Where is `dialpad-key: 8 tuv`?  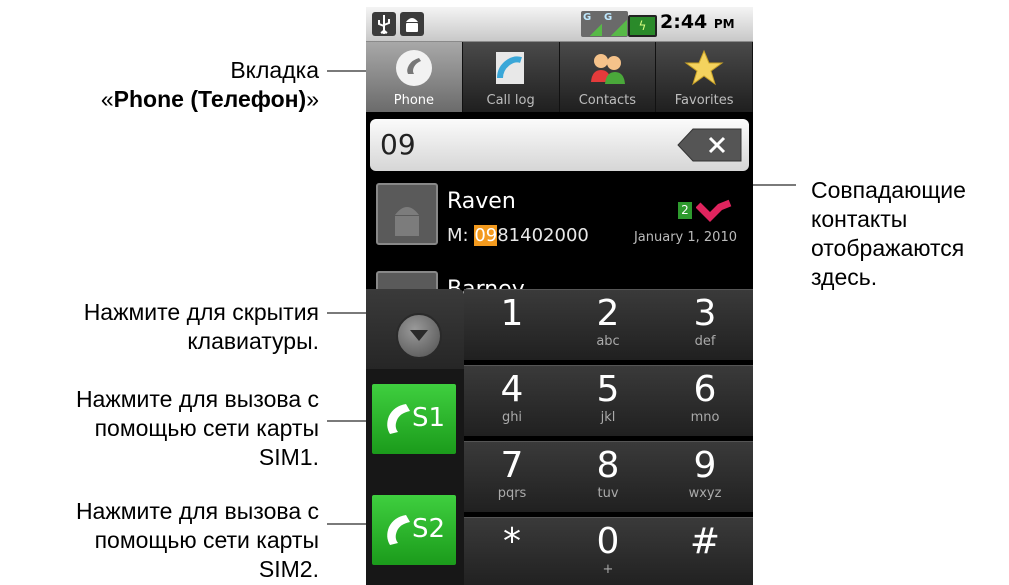
dialpad-key: 8 tuv is located at coordinates (608, 477).